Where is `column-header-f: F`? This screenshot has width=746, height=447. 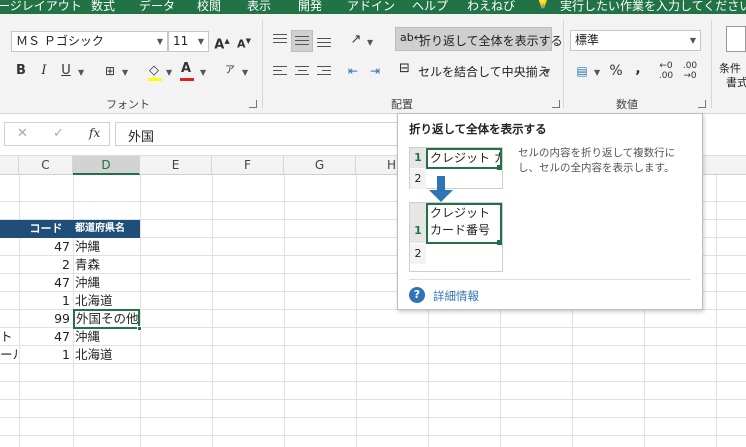
column-header-f: F is located at coordinates (248, 165).